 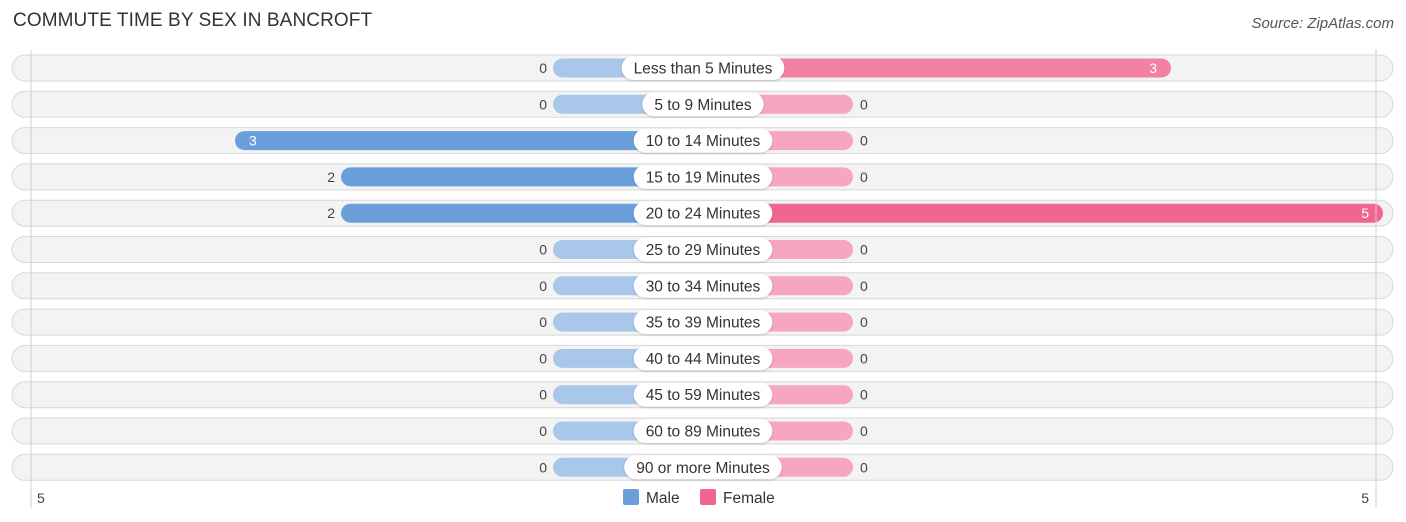 I want to click on category-label: 20 to 24 Minutes, so click(x=703, y=214).